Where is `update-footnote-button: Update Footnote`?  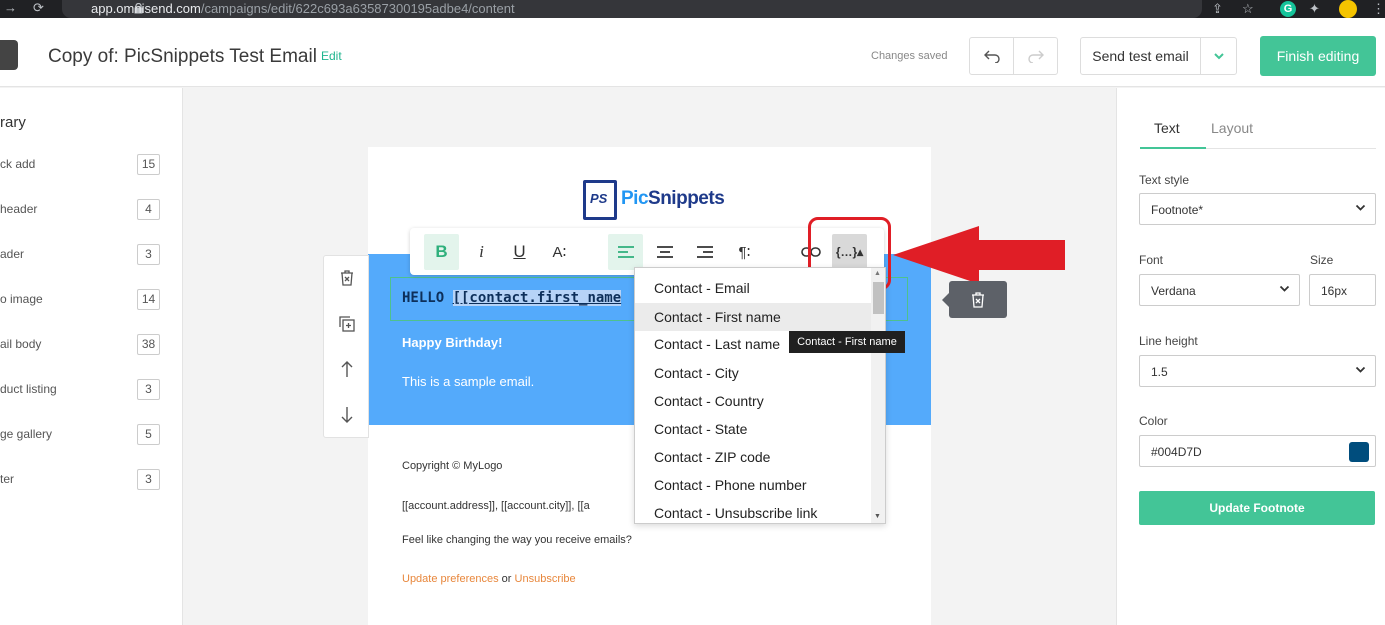 update-footnote-button: Update Footnote is located at coordinates (1257, 508).